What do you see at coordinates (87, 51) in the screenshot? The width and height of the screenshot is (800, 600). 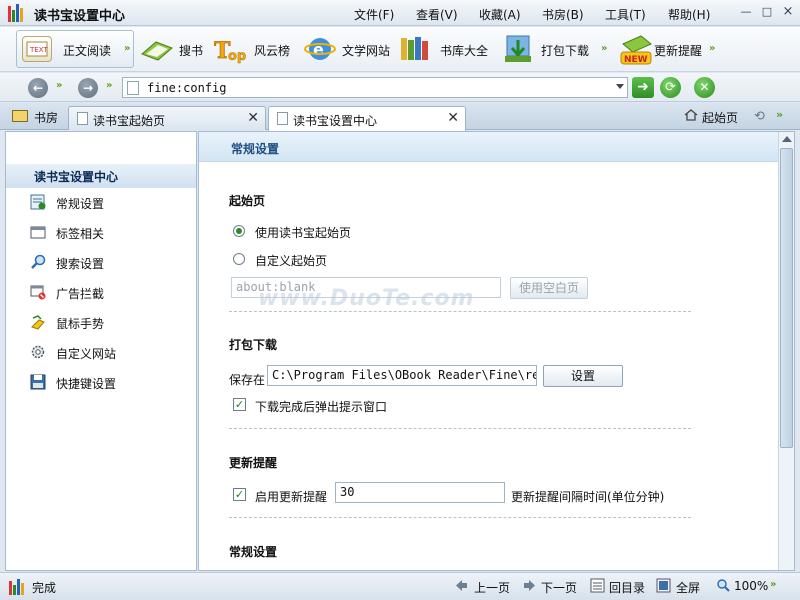 I see `toolbar-reading-label: 正文阅读` at bounding box center [87, 51].